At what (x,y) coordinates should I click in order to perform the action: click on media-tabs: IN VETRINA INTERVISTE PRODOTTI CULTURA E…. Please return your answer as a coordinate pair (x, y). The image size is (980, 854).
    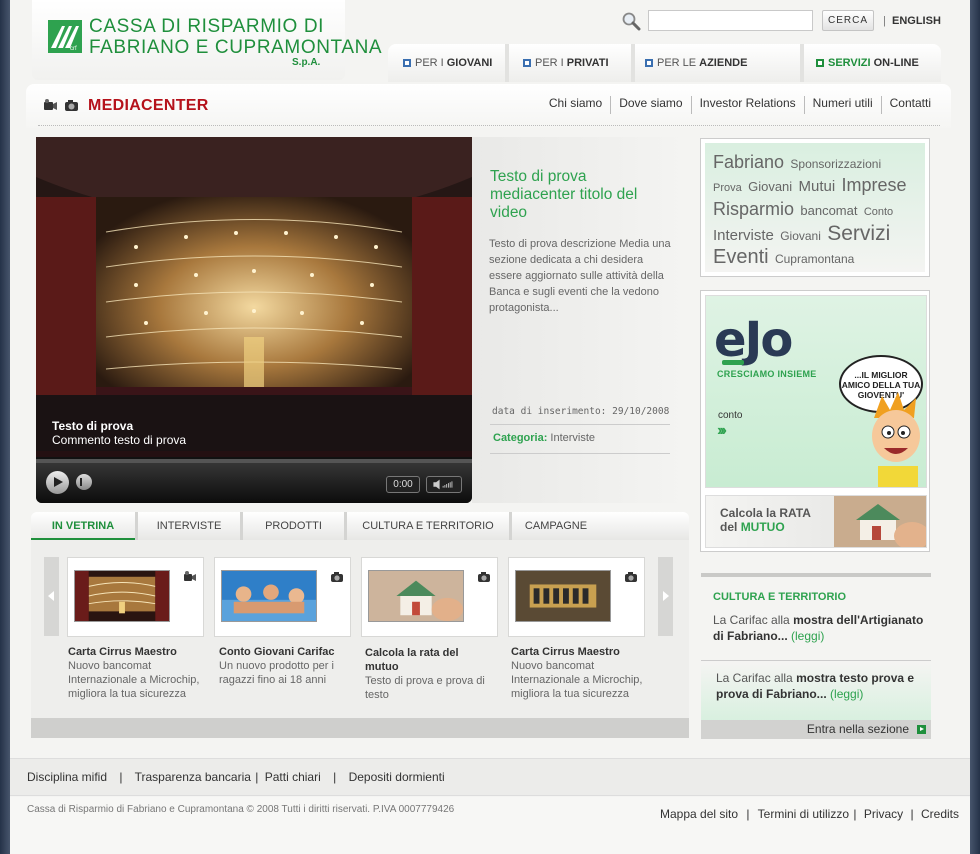
    Looking at the image, I should click on (360, 526).